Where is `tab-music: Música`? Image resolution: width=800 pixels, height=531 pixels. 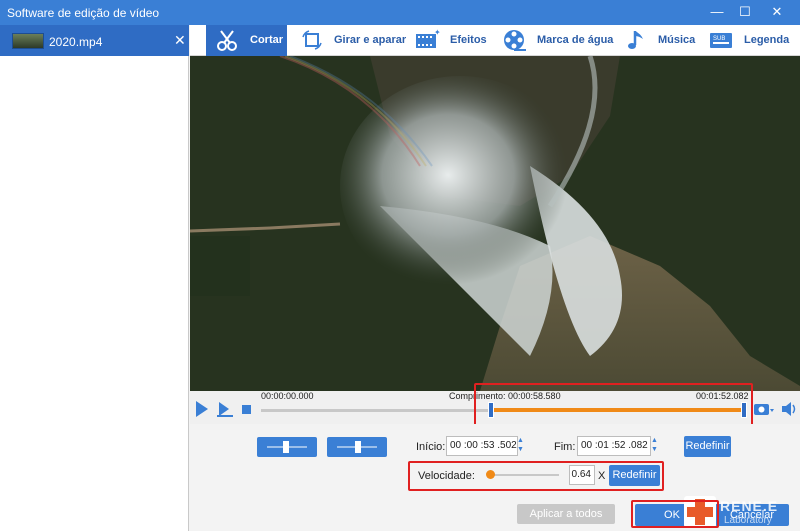
tab-music: Música is located at coordinates (660, 40).